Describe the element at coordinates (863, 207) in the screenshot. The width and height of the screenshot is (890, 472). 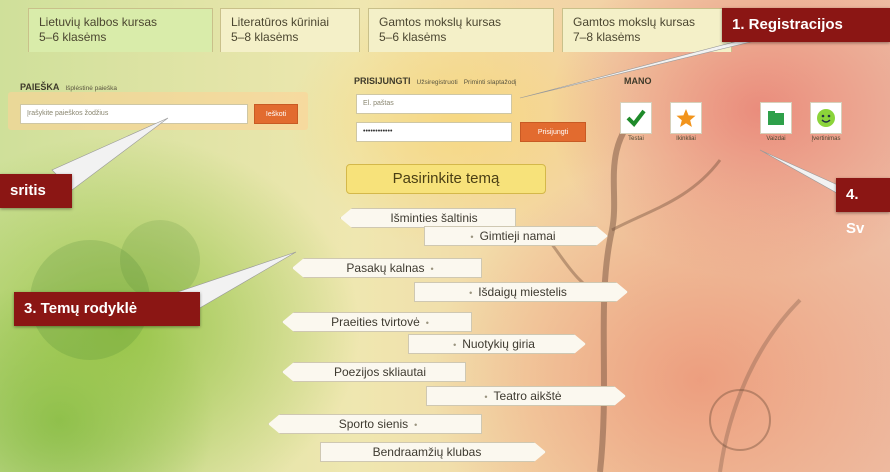
I see `callout-personal: 4. Sv` at that location.